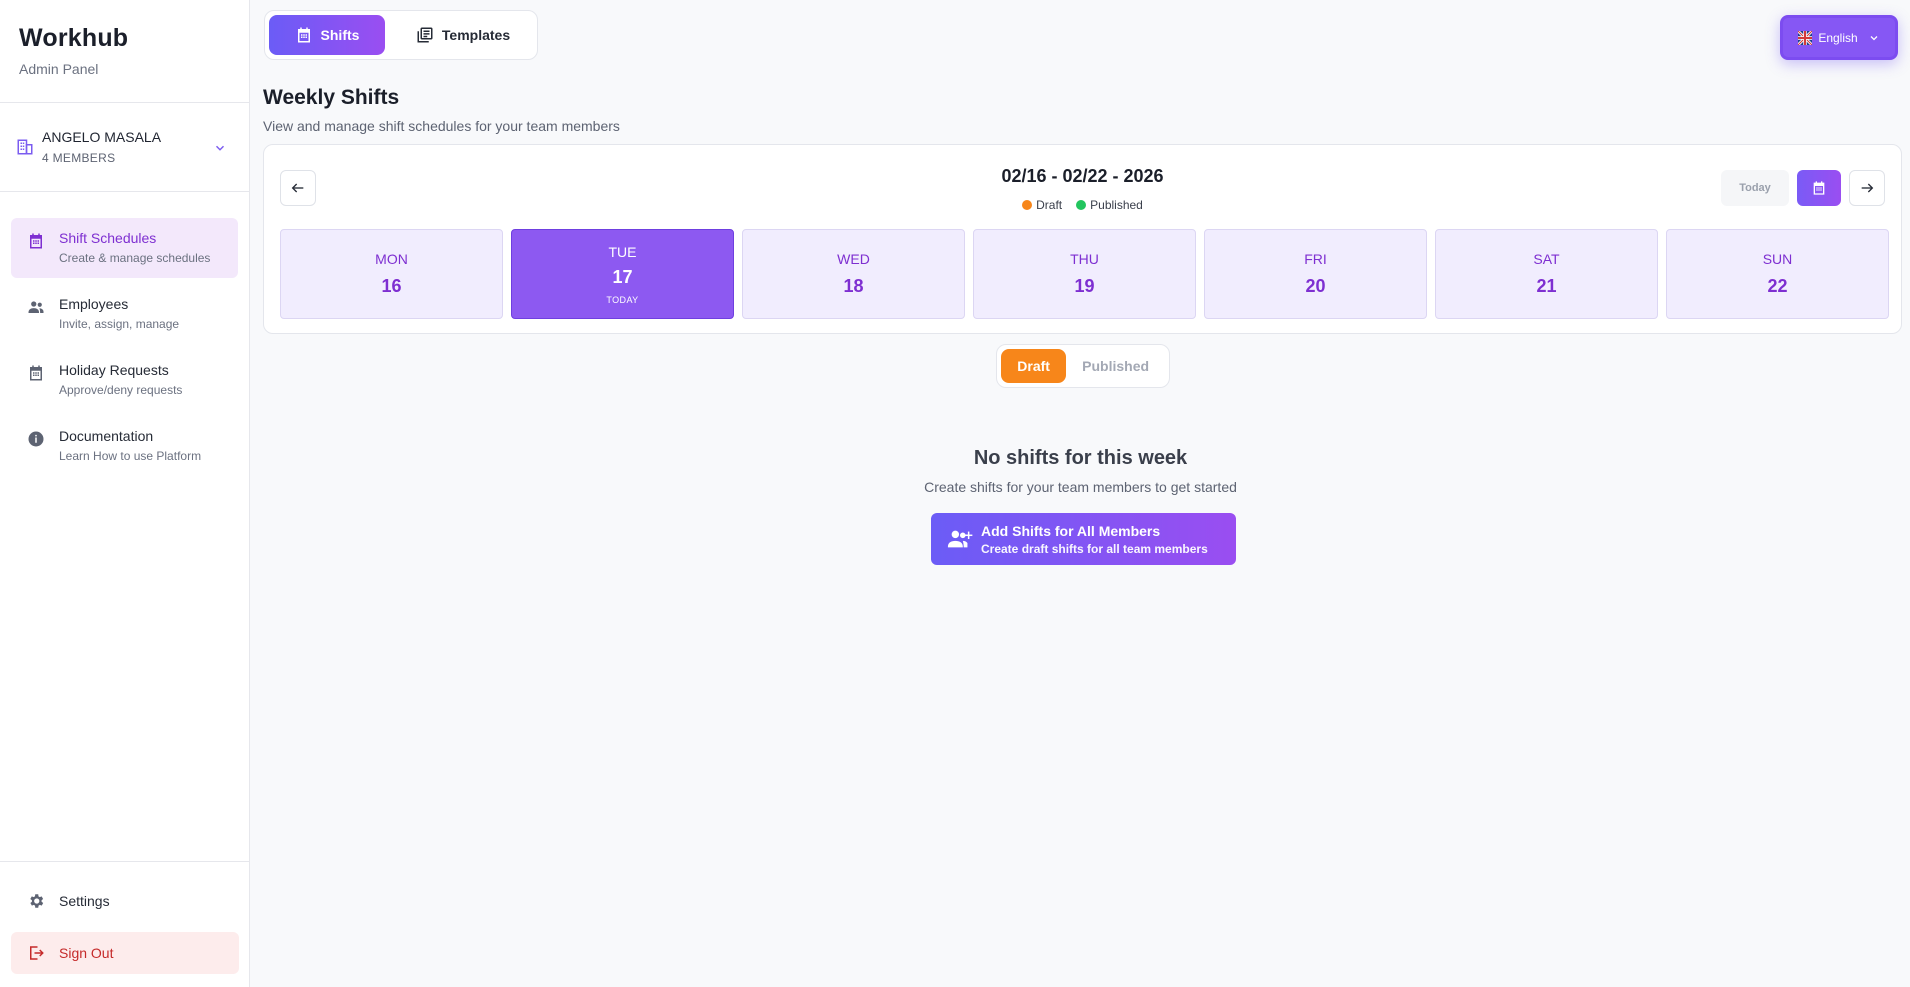 The height and width of the screenshot is (987, 1910). I want to click on add-shifts-description: Create draft shifts for all team members, so click(1094, 548).